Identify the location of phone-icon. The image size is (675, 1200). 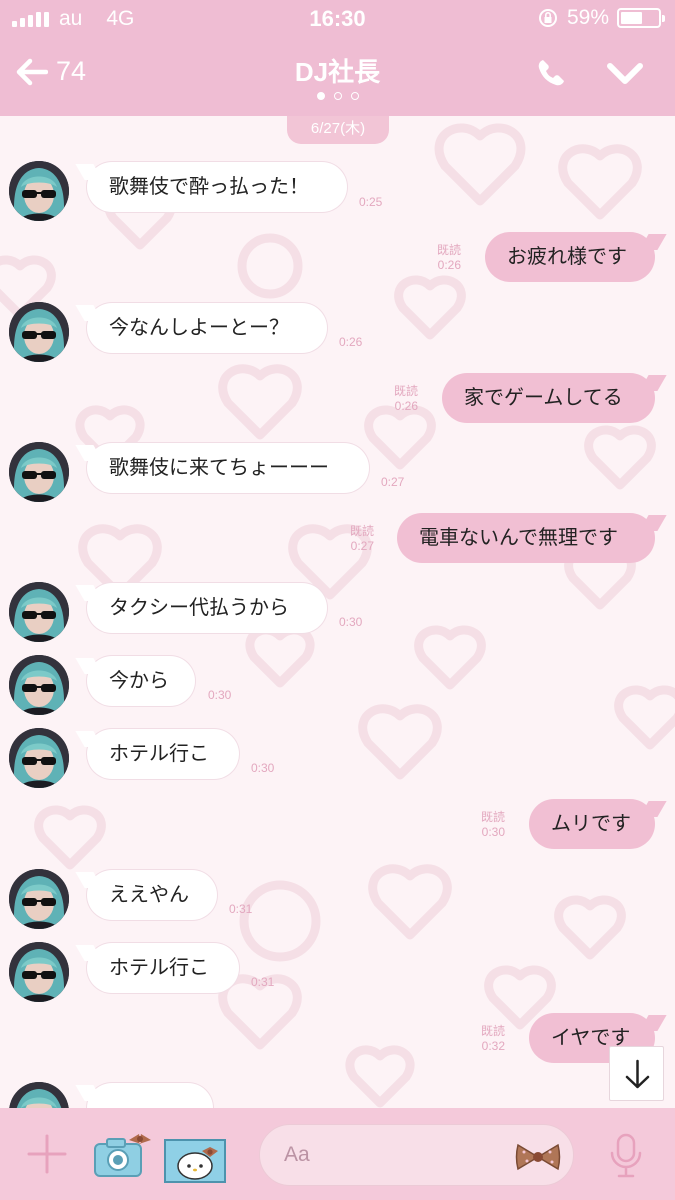
(551, 73).